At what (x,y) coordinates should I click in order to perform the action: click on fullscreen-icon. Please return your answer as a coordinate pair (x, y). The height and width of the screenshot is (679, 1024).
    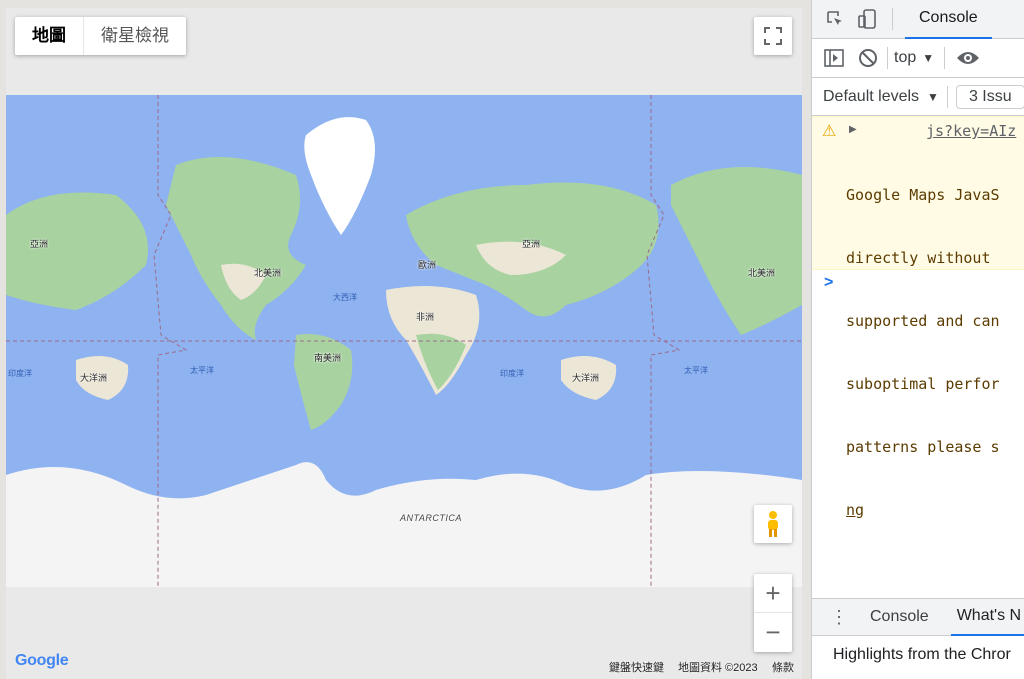
    Looking at the image, I should click on (773, 36).